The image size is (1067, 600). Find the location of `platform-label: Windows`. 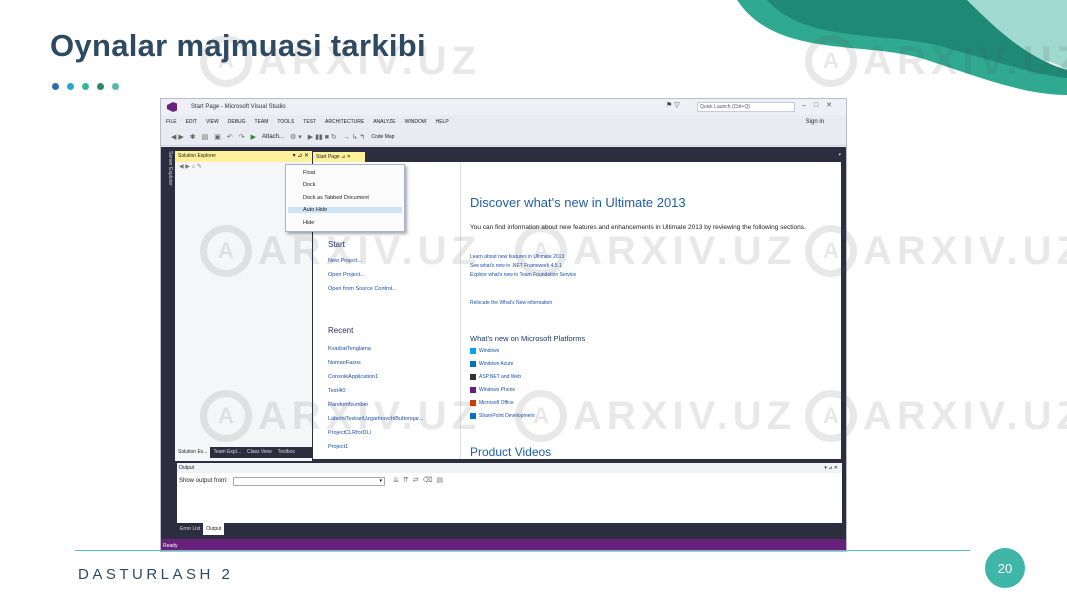

platform-label: Windows is located at coordinates (489, 351).